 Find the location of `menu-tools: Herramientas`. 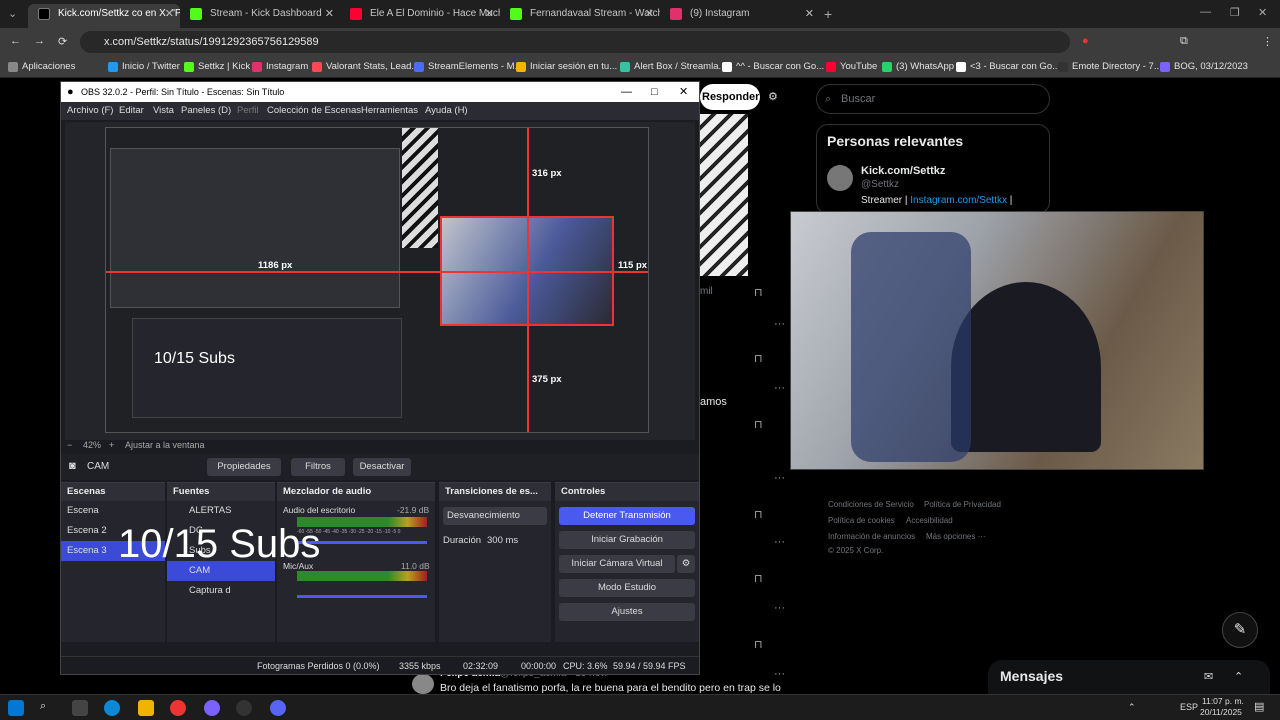

menu-tools: Herramientas is located at coordinates (389, 111).